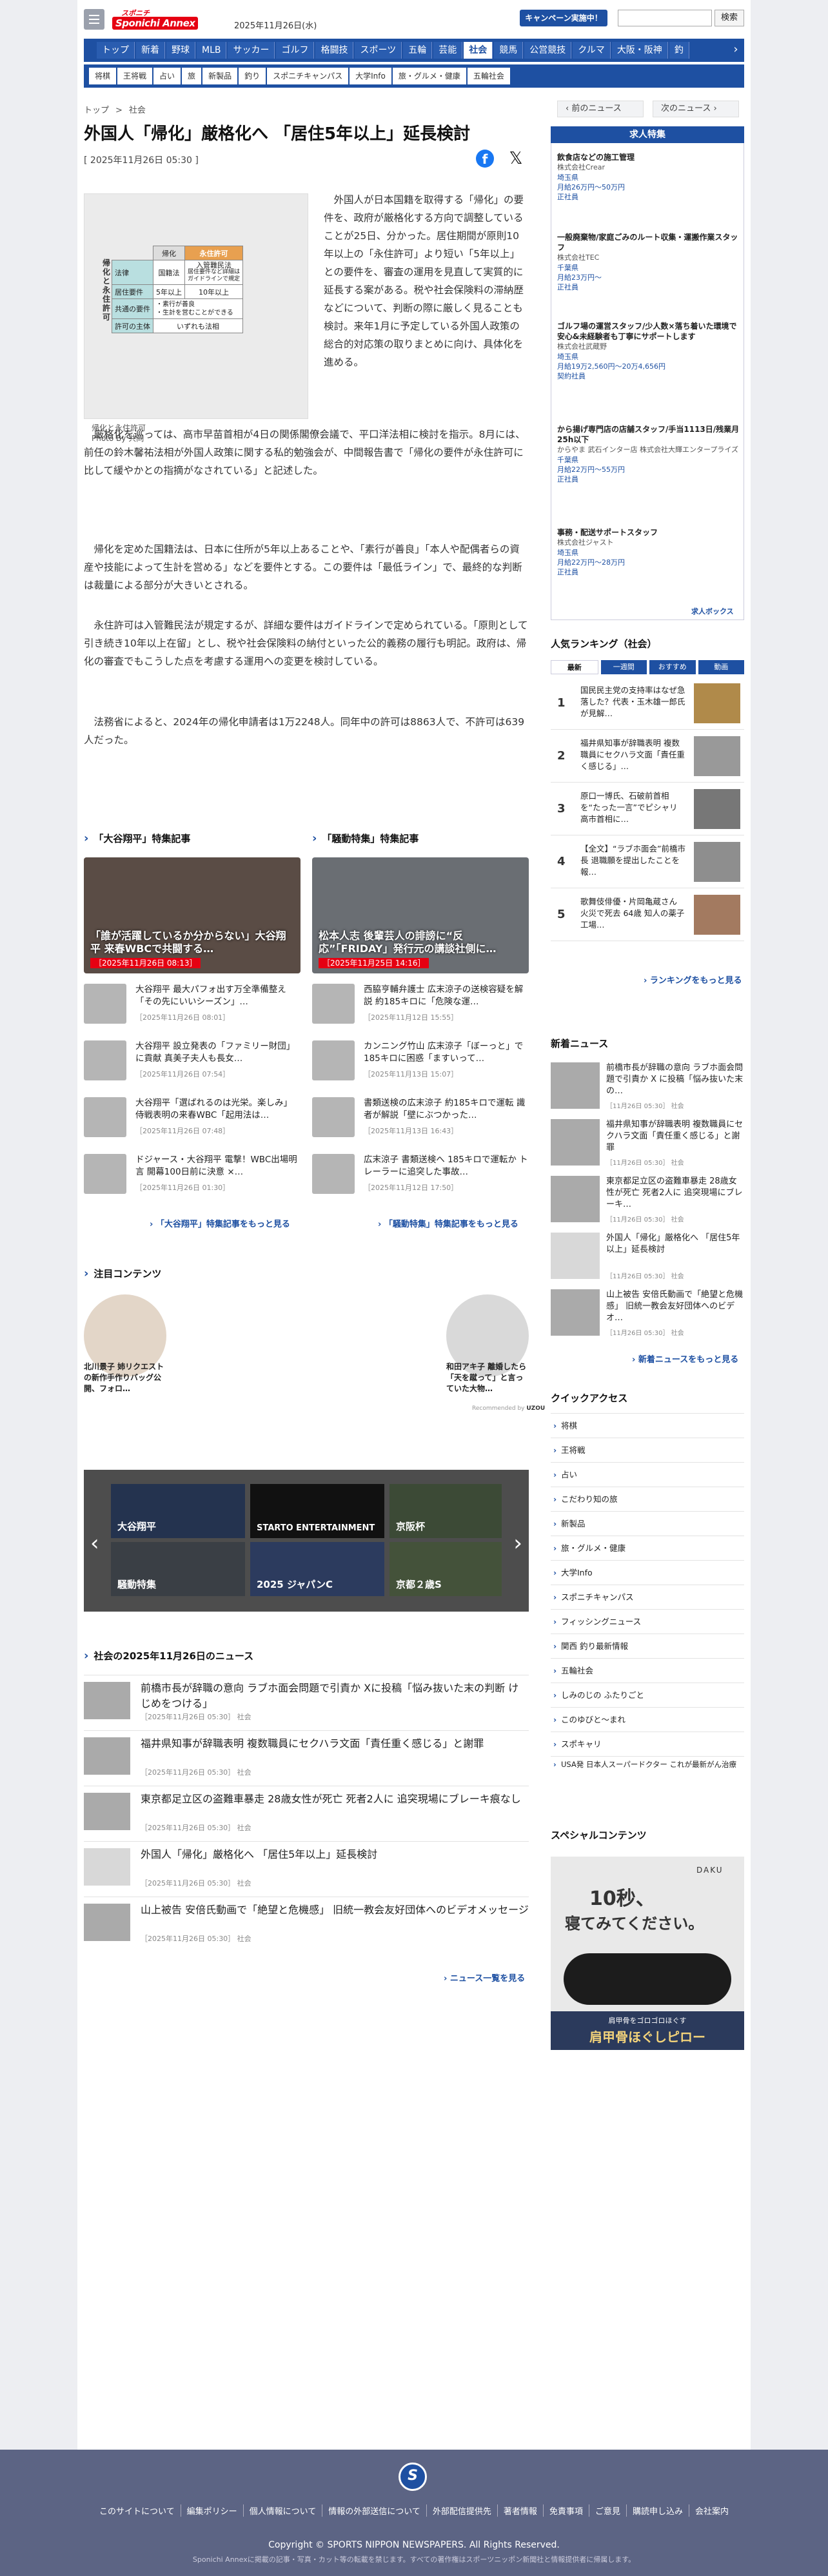  What do you see at coordinates (167, 76) in the screenshot?
I see `subnav-item: 占い` at bounding box center [167, 76].